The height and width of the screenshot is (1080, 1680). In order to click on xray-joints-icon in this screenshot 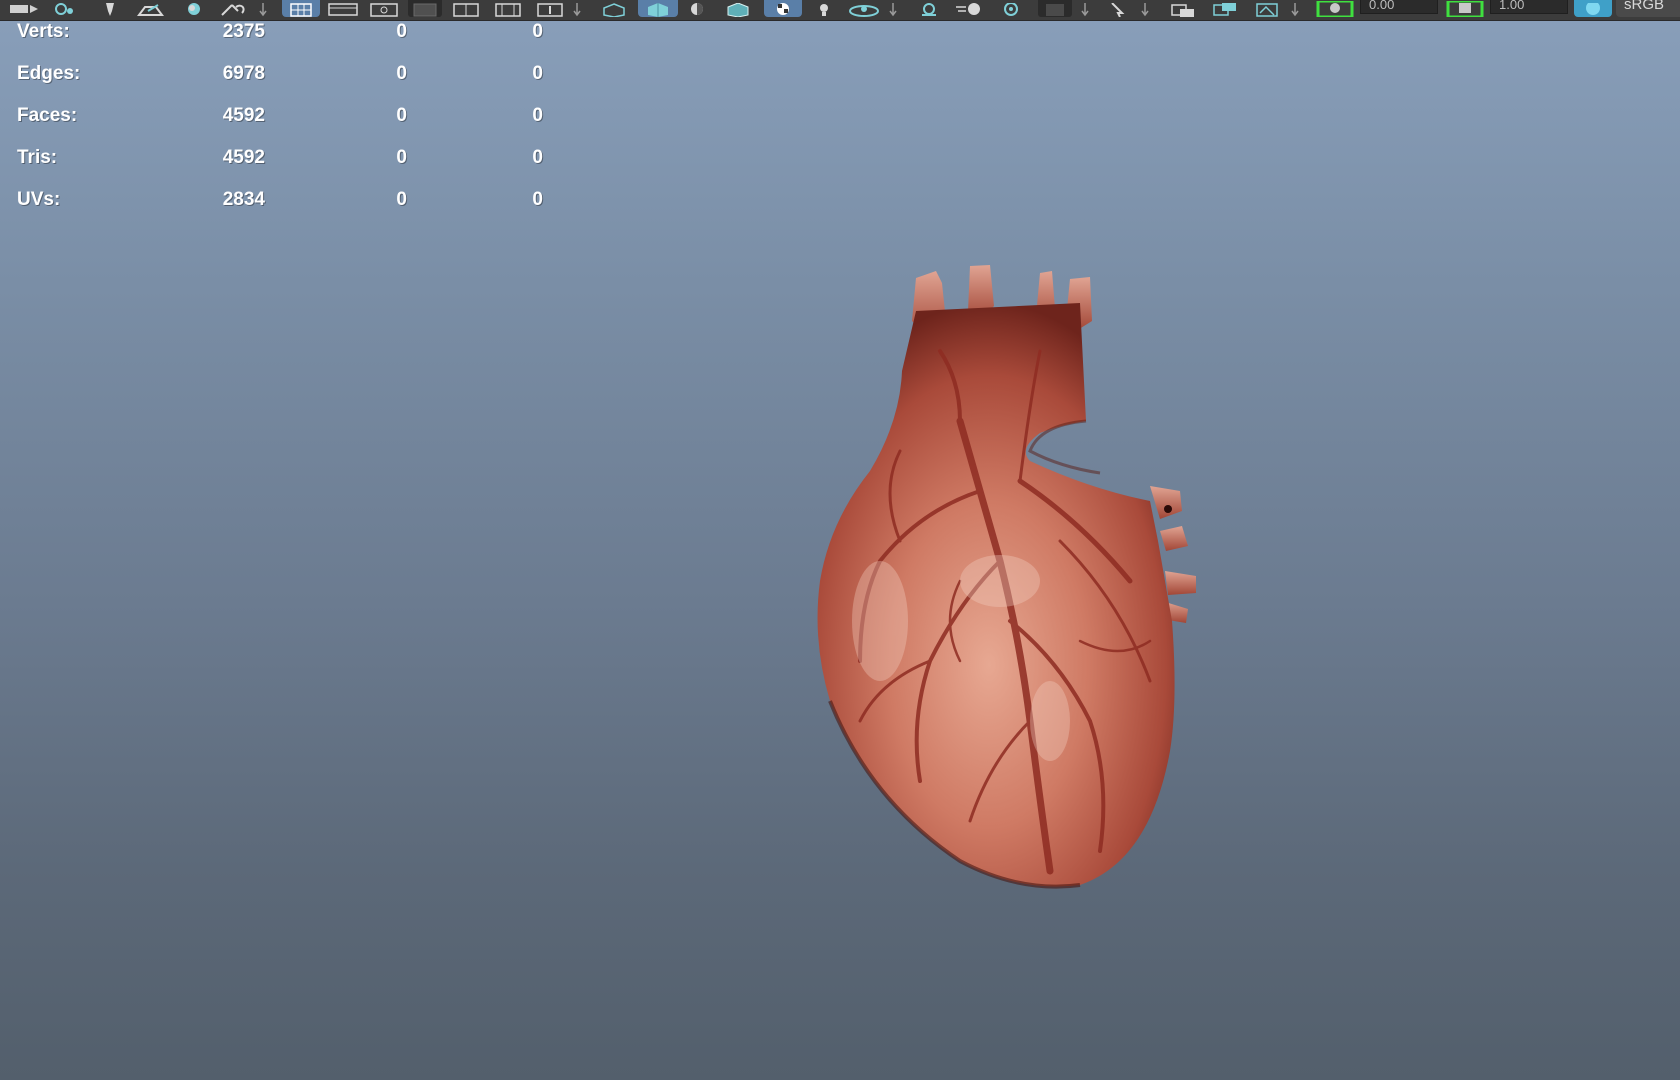, I will do `click(1119, 8)`.